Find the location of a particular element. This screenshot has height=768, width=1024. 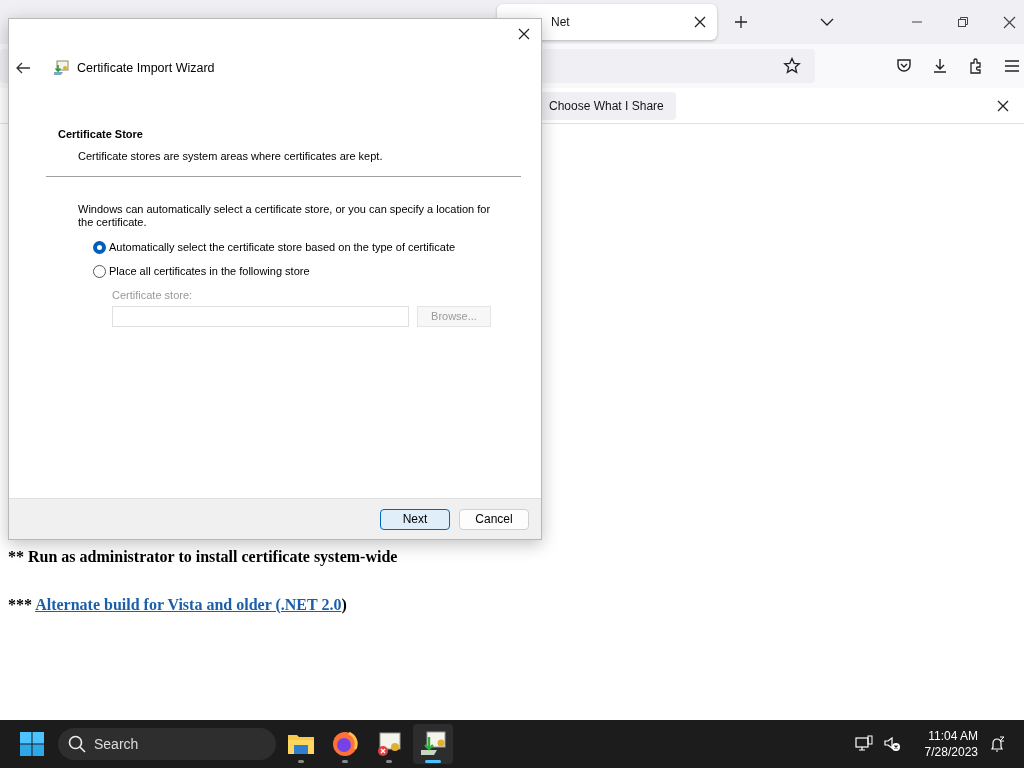

muted-speaker-icon is located at coordinates (891, 744).